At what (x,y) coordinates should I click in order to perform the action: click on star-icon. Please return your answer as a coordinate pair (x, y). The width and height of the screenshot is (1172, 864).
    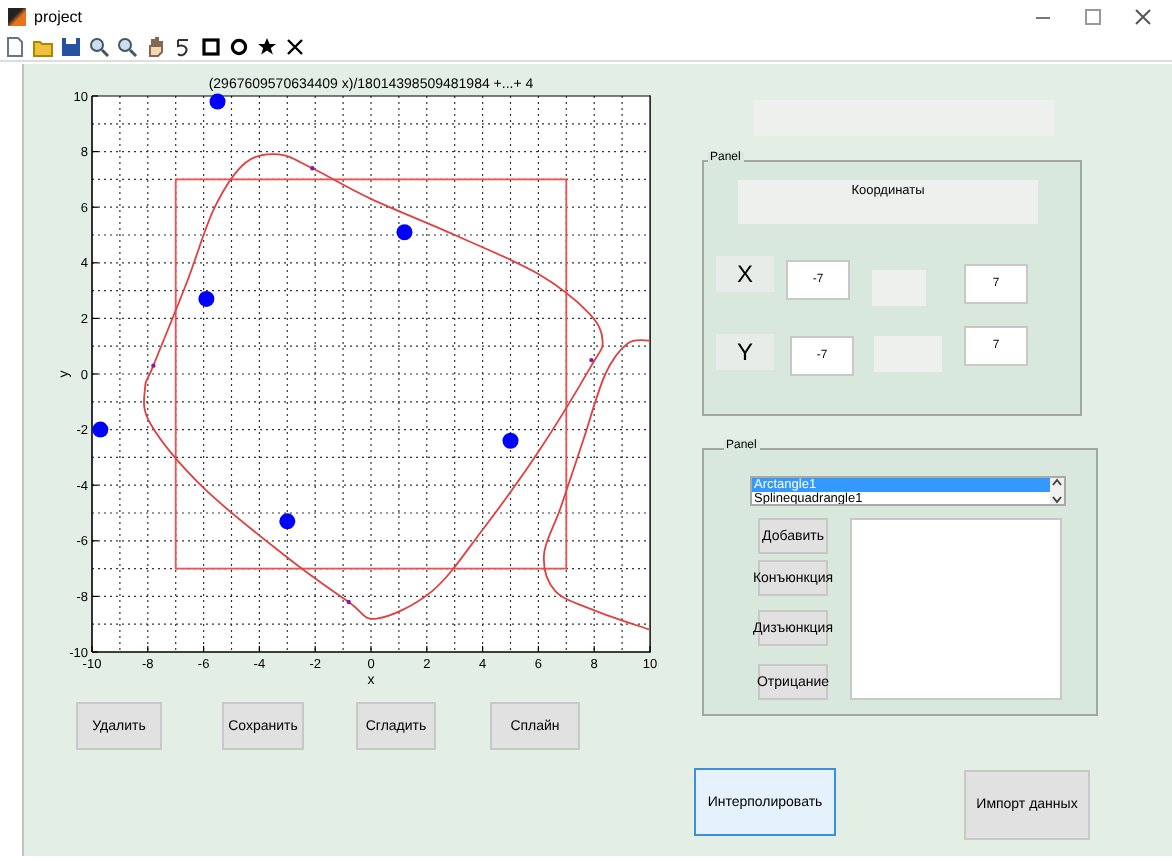
    Looking at the image, I should click on (267, 46).